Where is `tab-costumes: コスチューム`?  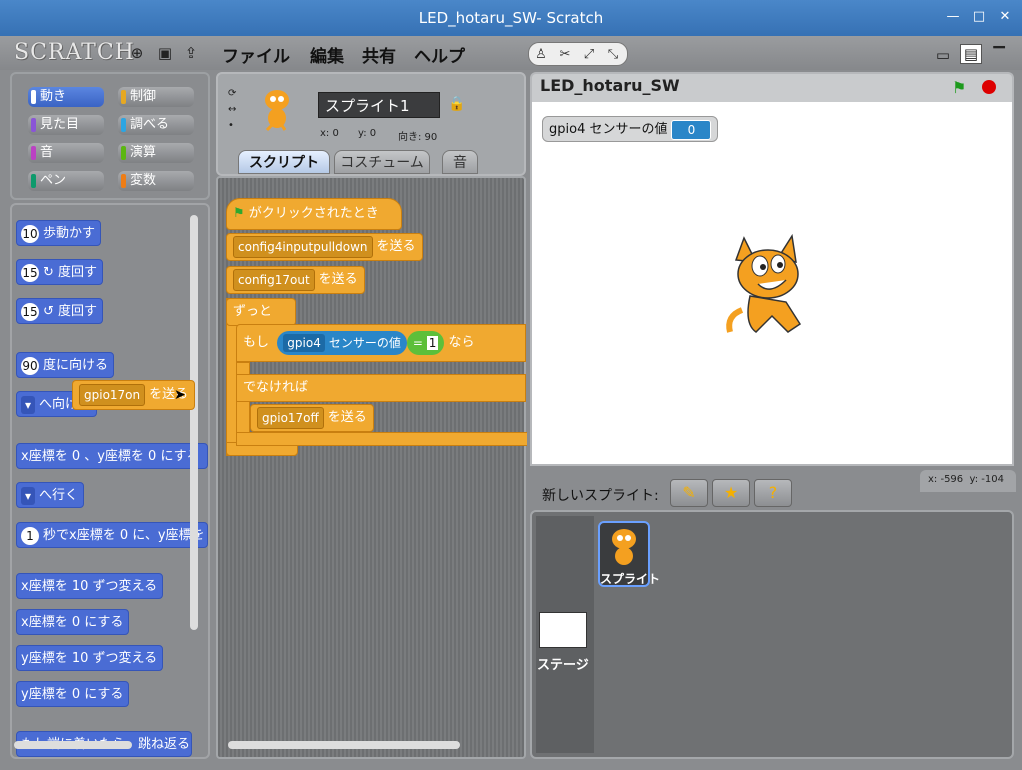 tab-costumes: コスチューム is located at coordinates (382, 162).